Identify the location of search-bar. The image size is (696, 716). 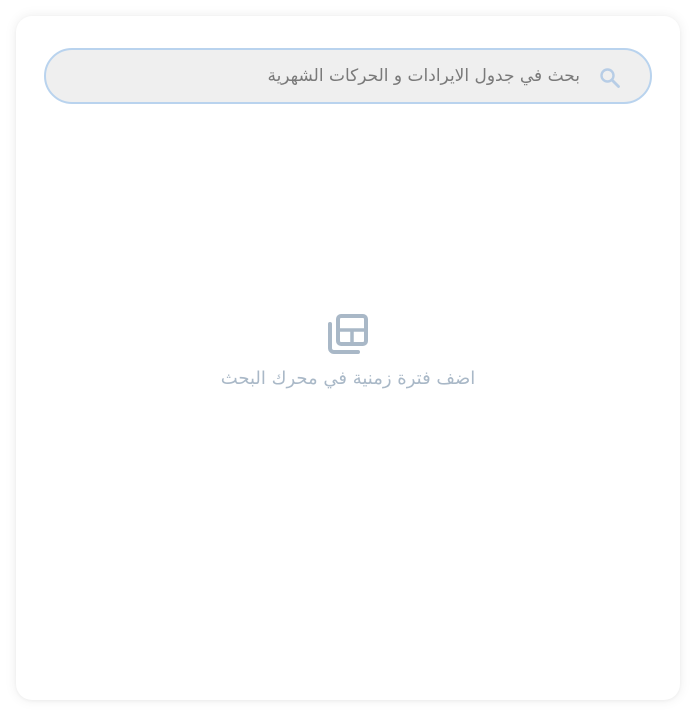
(348, 76).